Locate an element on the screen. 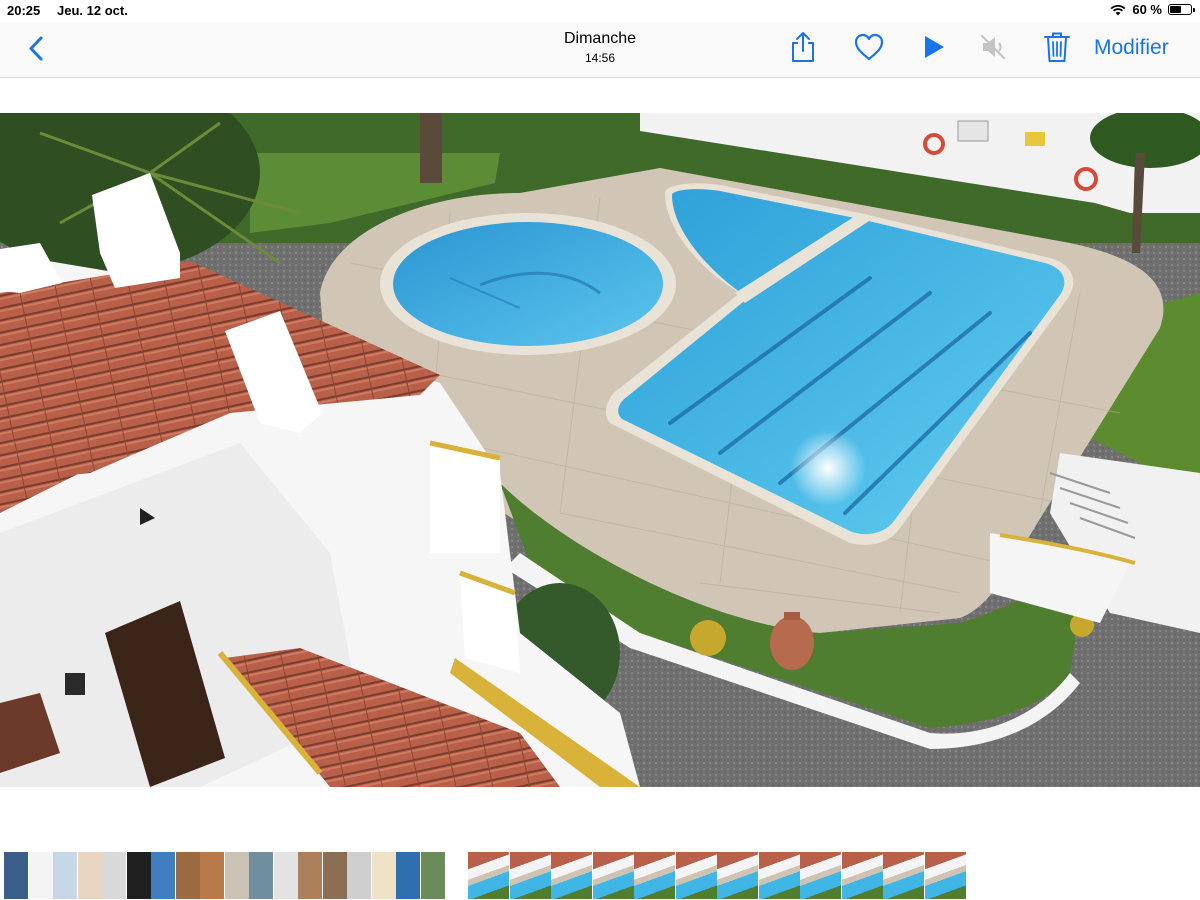  thumbnail-strip is located at coordinates (600, 876).